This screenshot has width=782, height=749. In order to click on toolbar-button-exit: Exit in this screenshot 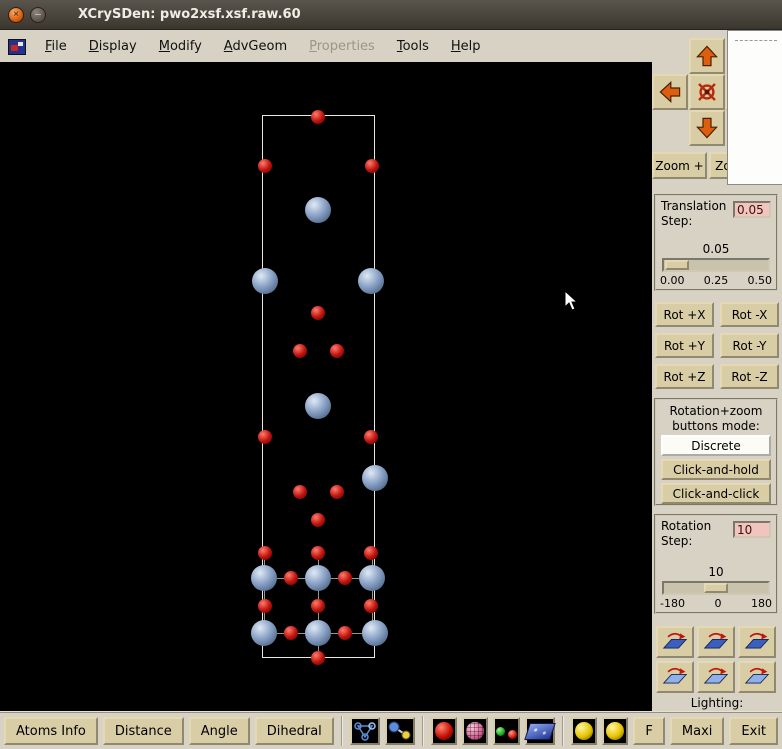, I will do `click(754, 731)`.